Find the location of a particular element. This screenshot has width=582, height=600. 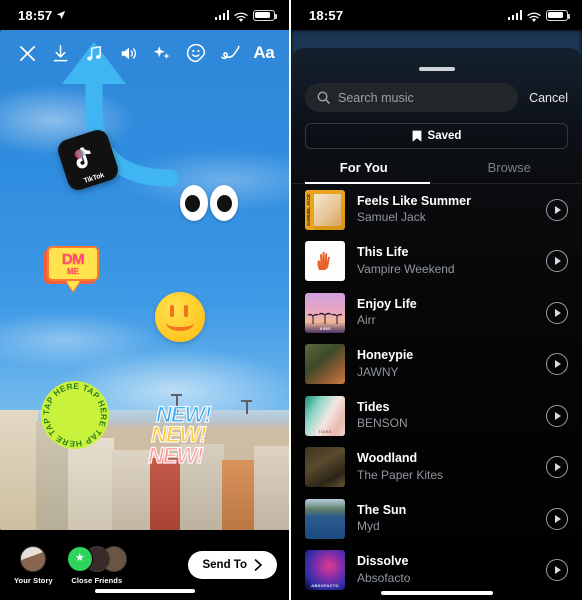

dm-me-line1: DM is located at coordinates (73, 259).